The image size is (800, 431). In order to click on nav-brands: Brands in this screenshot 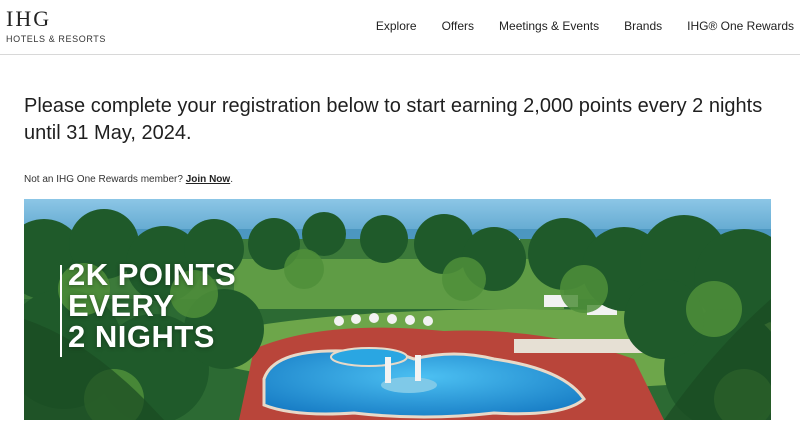, I will do `click(643, 26)`.